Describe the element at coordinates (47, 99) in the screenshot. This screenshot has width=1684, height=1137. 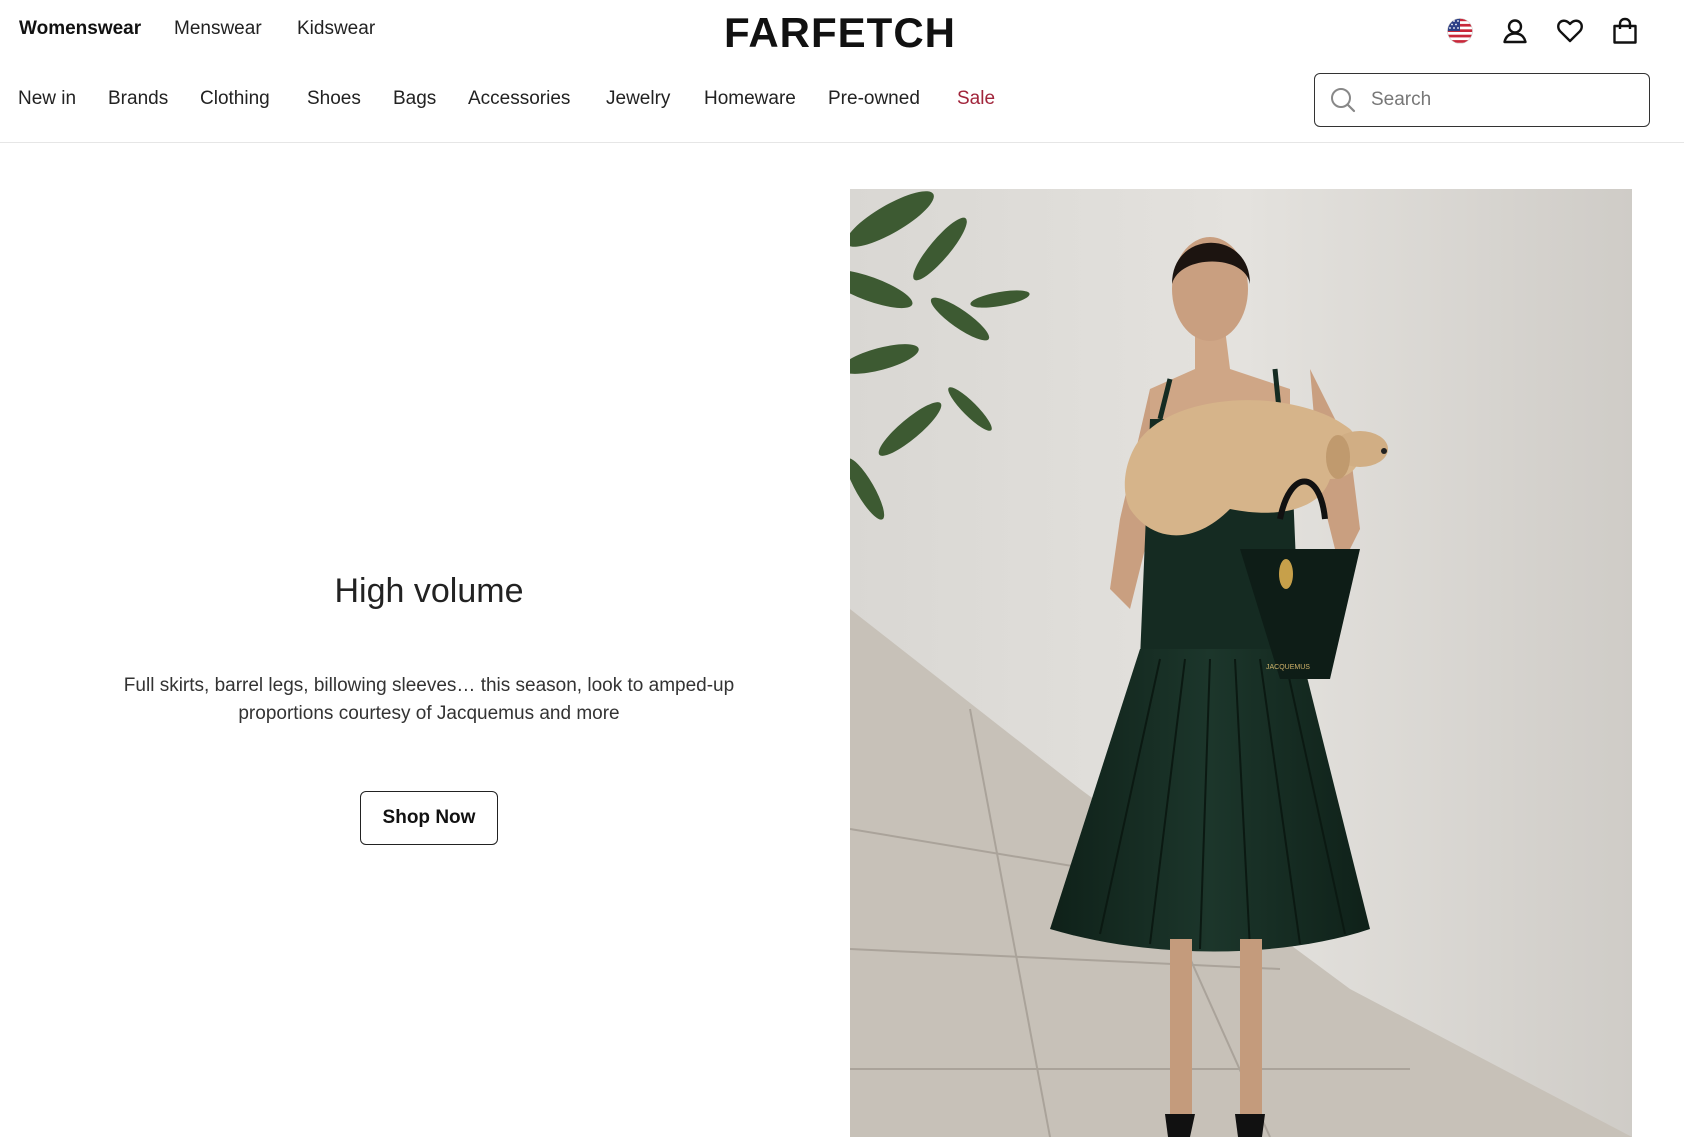
I see `nav-item-new-in: New in` at that location.